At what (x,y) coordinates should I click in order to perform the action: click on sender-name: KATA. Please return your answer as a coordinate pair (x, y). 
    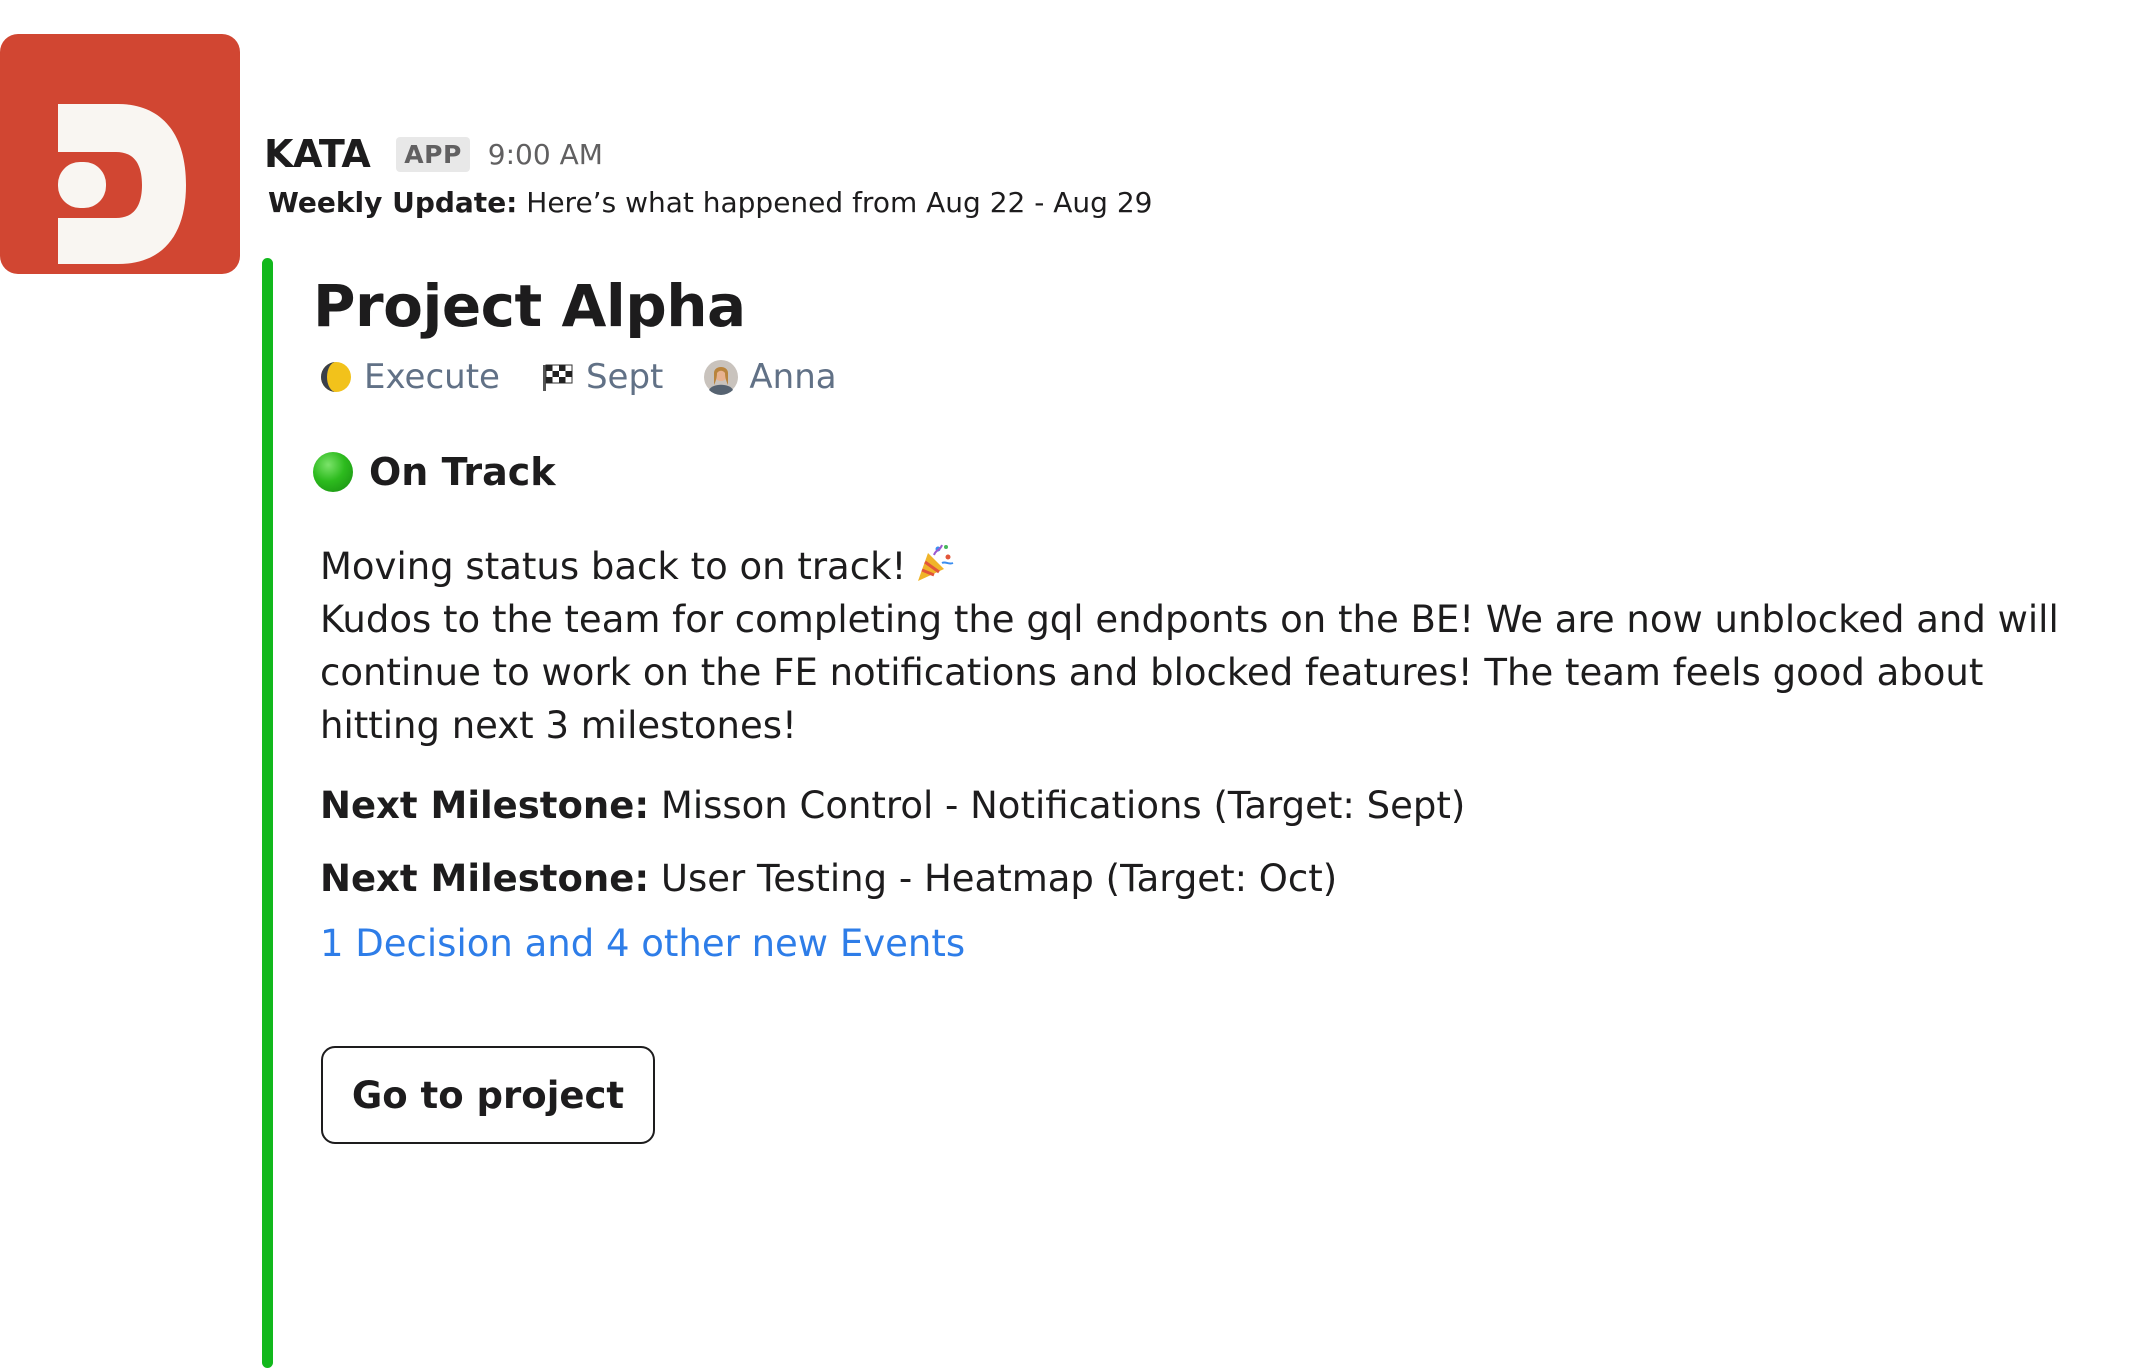
    Looking at the image, I should click on (317, 154).